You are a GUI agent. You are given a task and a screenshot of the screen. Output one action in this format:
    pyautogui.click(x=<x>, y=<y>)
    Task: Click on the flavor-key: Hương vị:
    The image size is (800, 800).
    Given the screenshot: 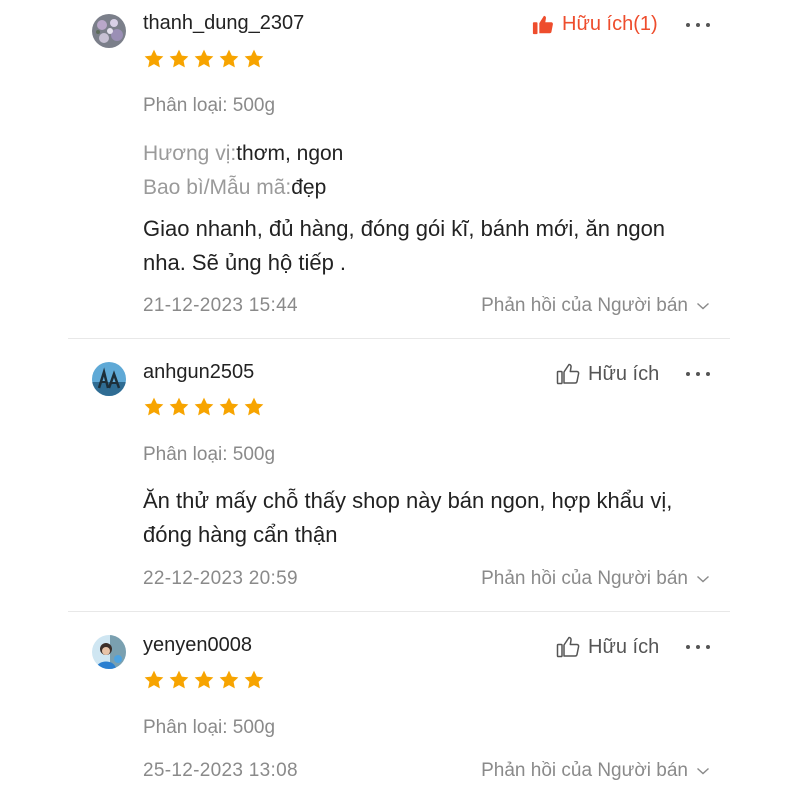 What is the action you would take?
    pyautogui.click(x=190, y=153)
    